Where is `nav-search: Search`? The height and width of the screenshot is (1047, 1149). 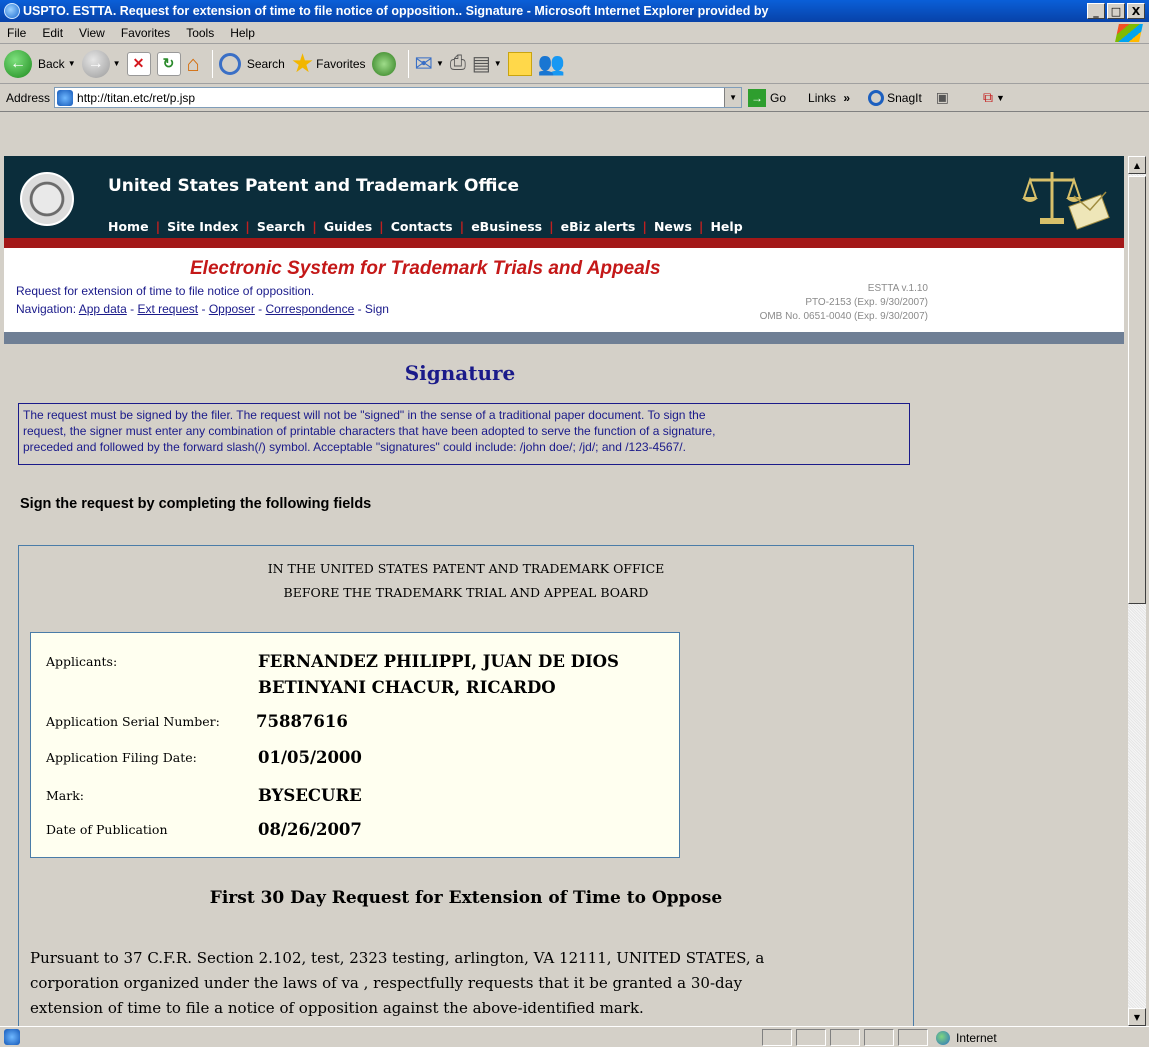 nav-search: Search is located at coordinates (281, 226).